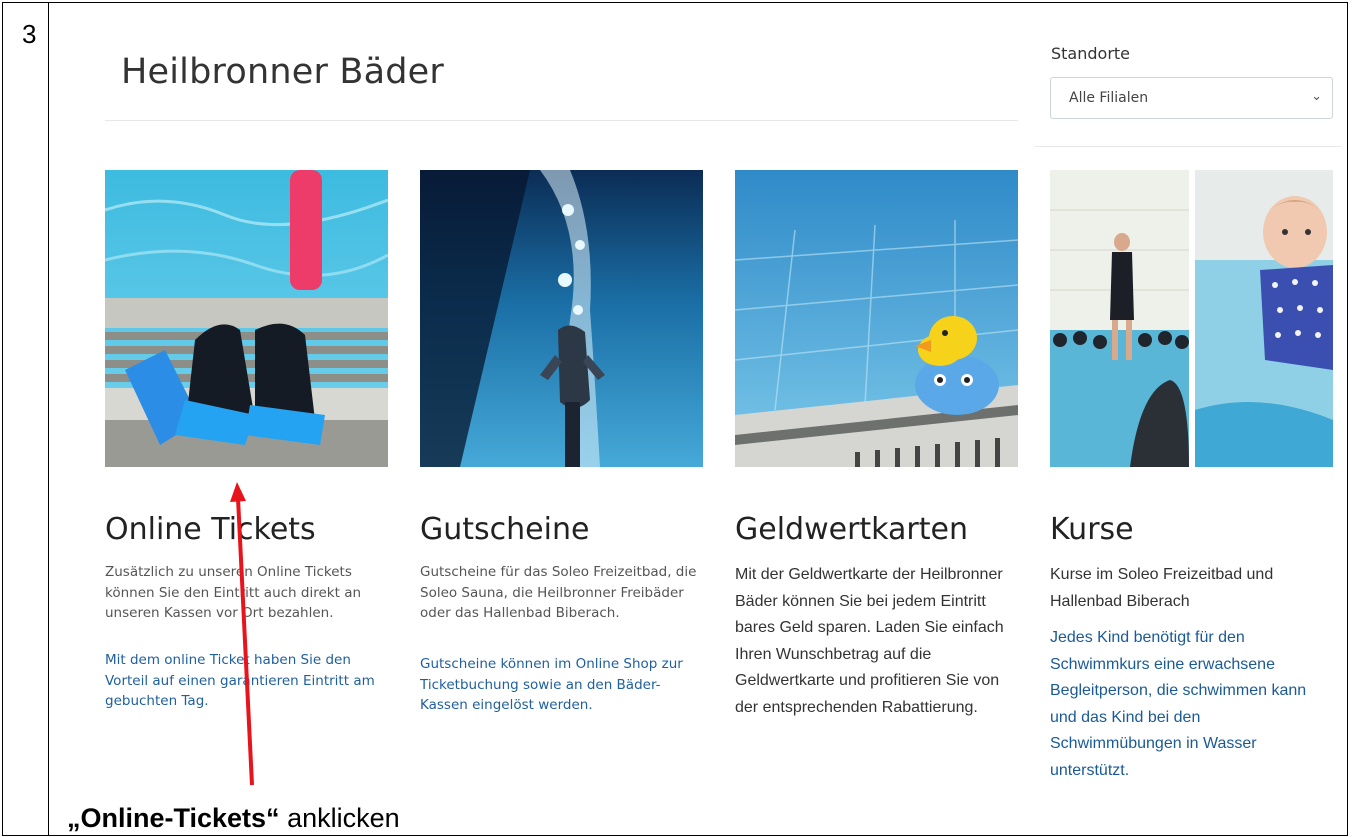  What do you see at coordinates (1092, 529) in the screenshot?
I see `card-kurse-title: Kurse` at bounding box center [1092, 529].